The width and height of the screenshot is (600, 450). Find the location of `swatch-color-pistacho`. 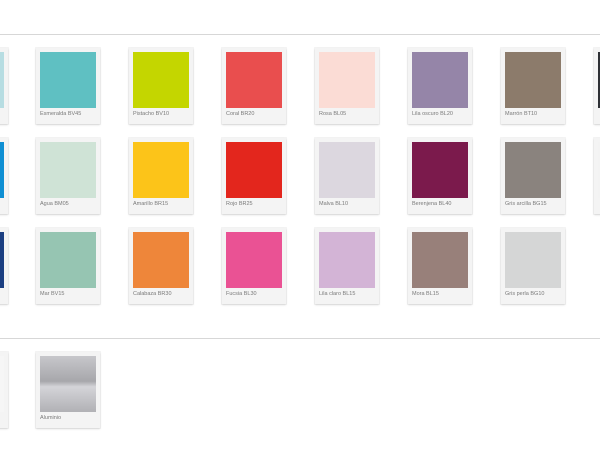

swatch-color-pistacho is located at coordinates (161, 80).